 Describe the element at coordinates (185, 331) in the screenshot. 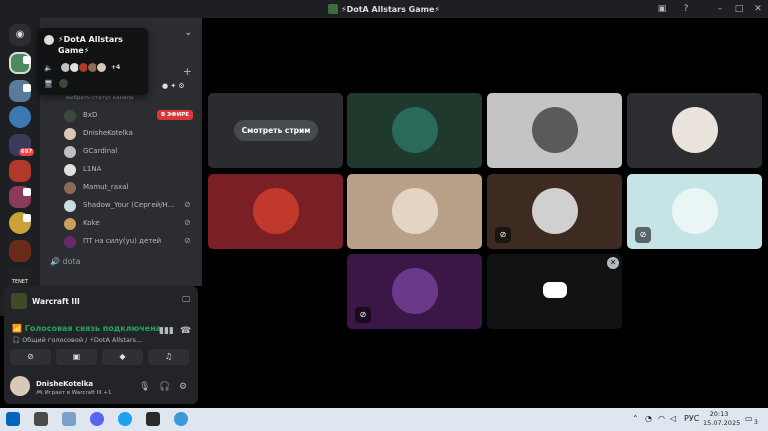

I see `disconnect-icon: ☎` at that location.